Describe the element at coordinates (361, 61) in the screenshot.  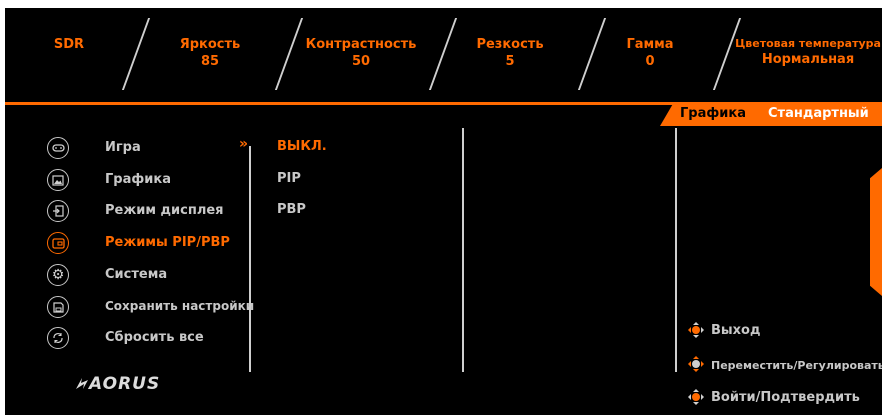
I see `contrast-value: 50` at that location.